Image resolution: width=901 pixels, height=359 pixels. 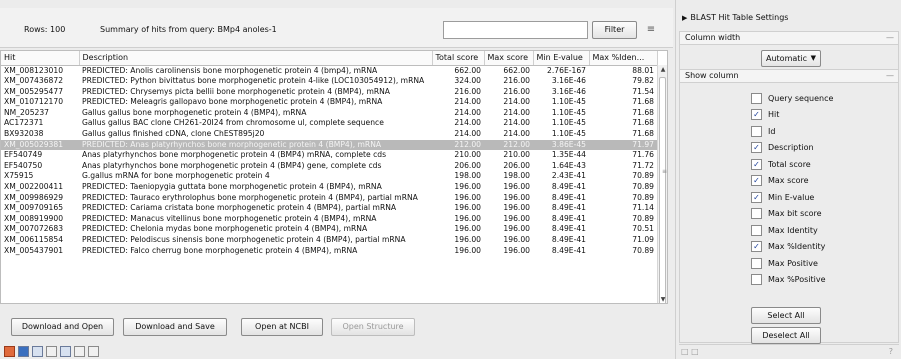 I want to click on info-icon, so click(x=79, y=351).